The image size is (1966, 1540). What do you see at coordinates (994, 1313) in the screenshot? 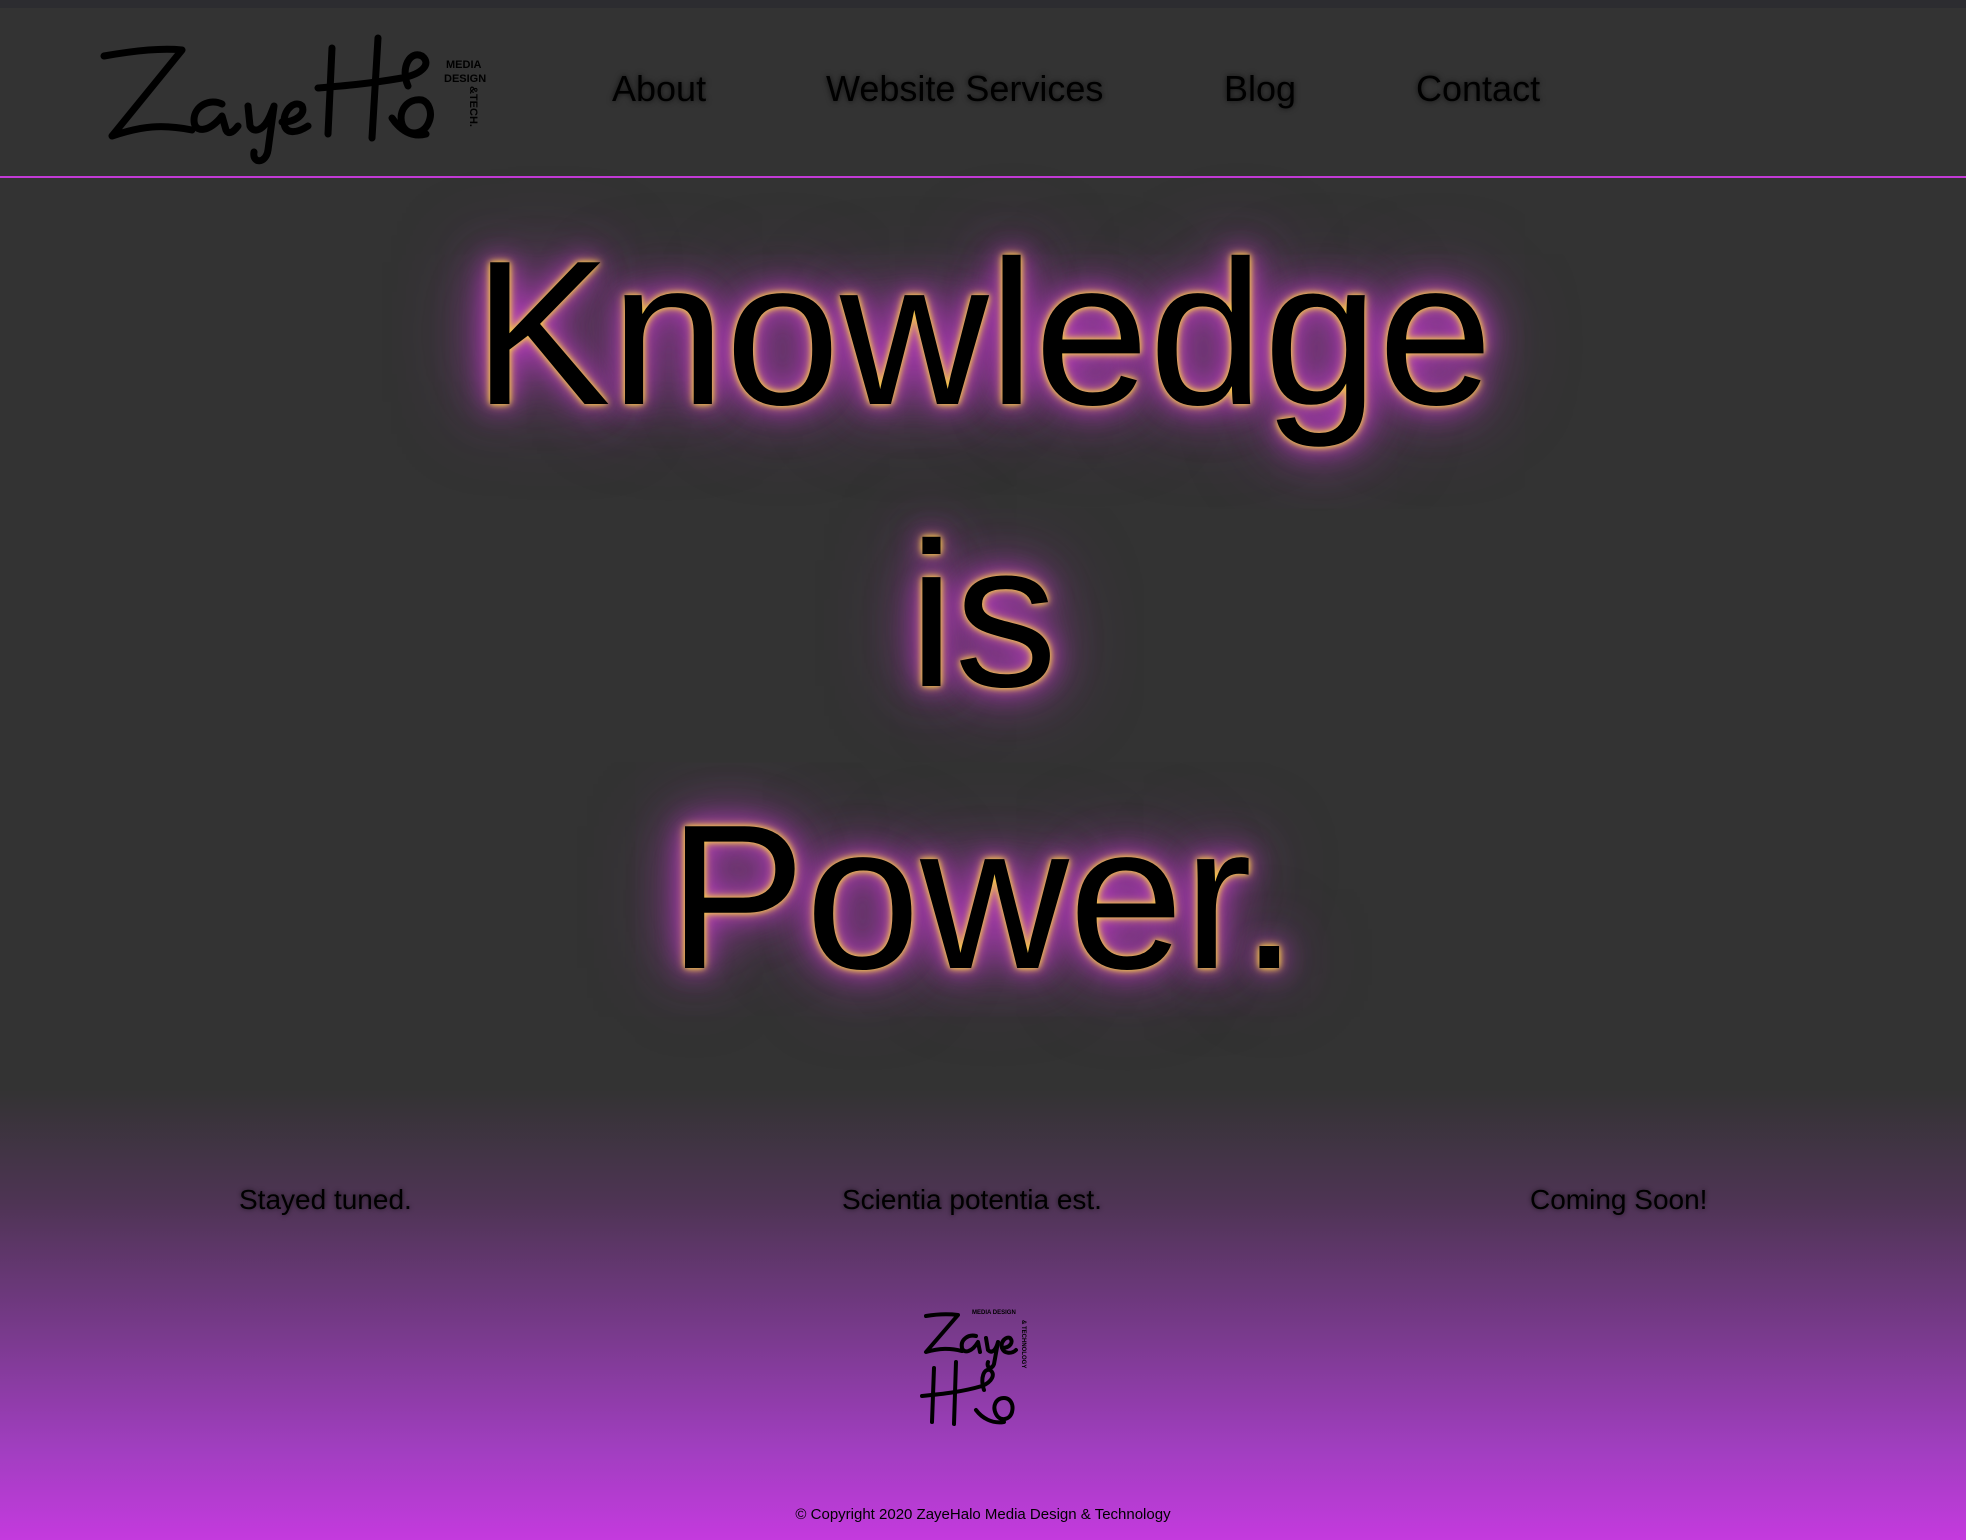
I see `svg-text: MEDIA DESIGN` at bounding box center [994, 1313].